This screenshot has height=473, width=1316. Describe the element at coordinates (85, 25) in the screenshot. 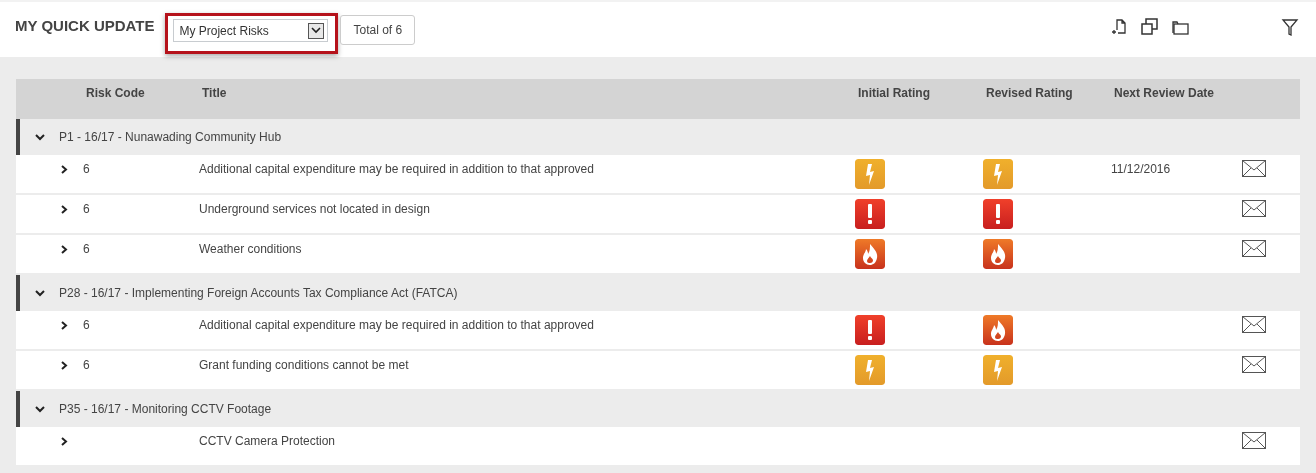

I see `page-title: MY QUICK UPDATE` at that location.